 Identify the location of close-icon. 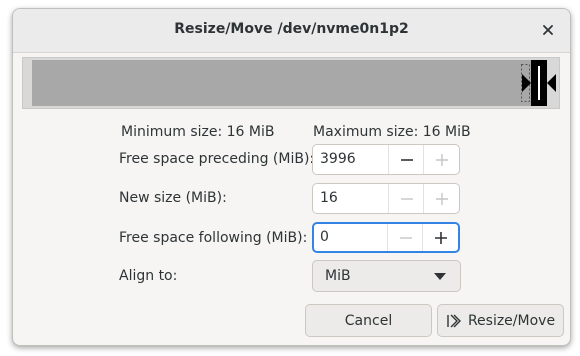
(548, 30).